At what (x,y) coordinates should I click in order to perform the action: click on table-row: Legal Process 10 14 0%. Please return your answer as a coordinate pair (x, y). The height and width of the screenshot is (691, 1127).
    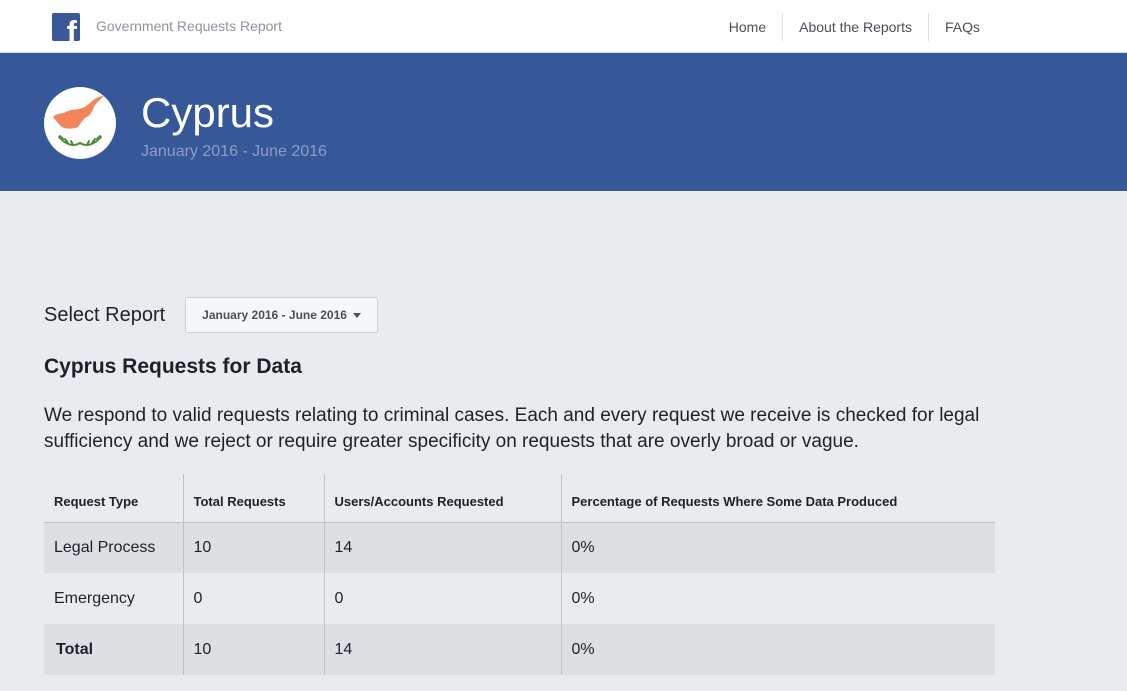
    Looking at the image, I should click on (519, 547).